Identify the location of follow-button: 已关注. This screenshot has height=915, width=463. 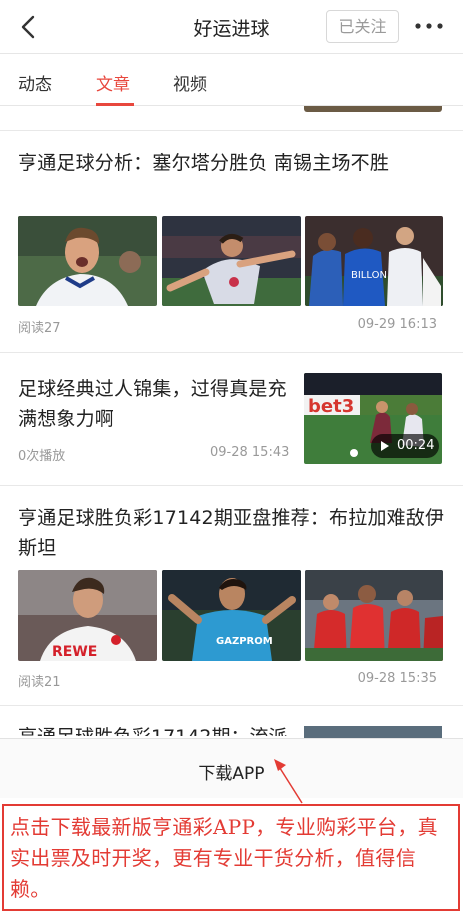
(362, 26).